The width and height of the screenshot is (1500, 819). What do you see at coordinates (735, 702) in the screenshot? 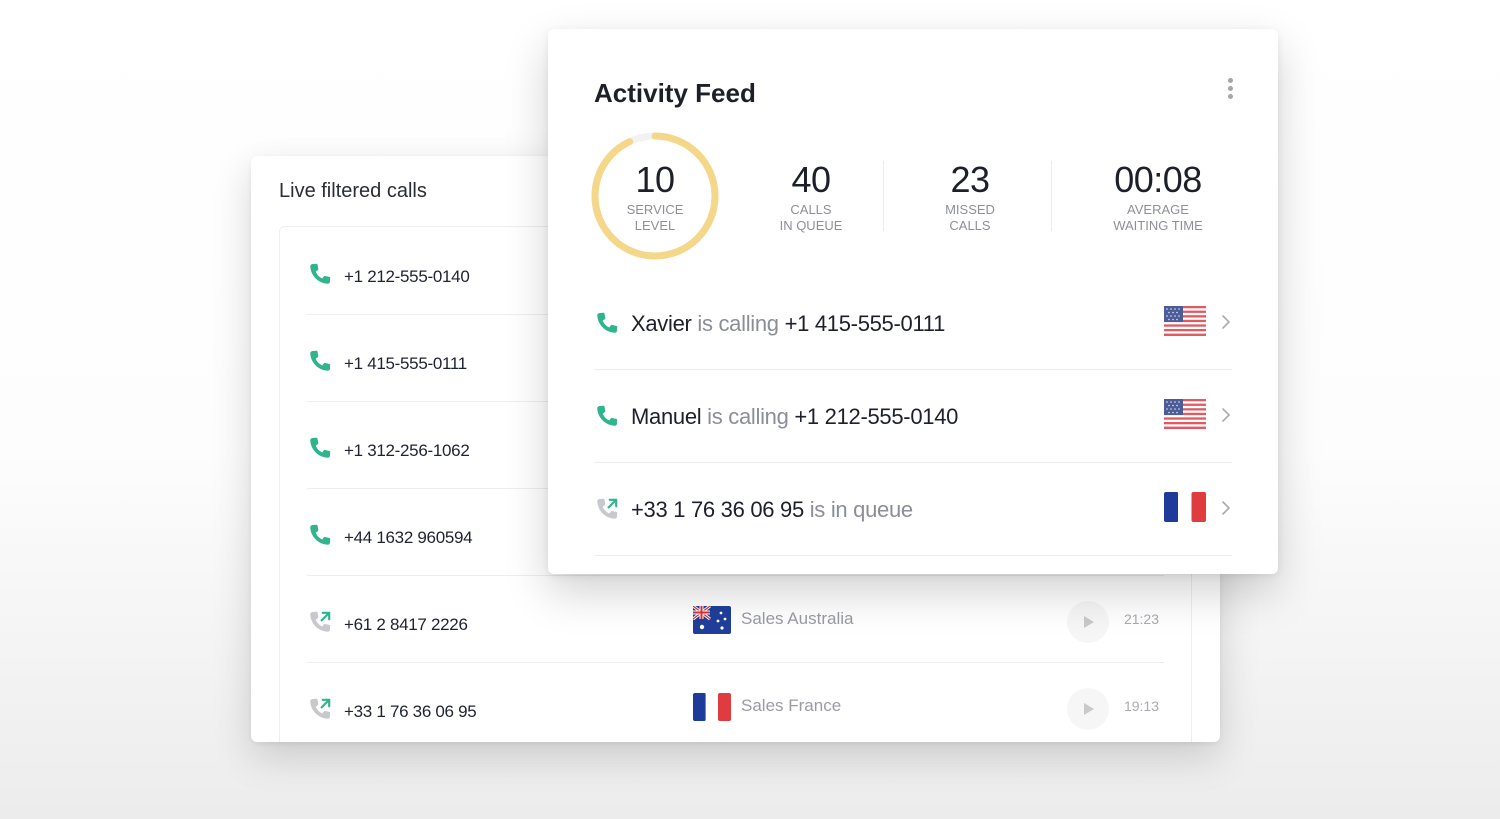
I see `live-call-row: +33 1 76 36 06 95 Sales France 19:13` at bounding box center [735, 702].